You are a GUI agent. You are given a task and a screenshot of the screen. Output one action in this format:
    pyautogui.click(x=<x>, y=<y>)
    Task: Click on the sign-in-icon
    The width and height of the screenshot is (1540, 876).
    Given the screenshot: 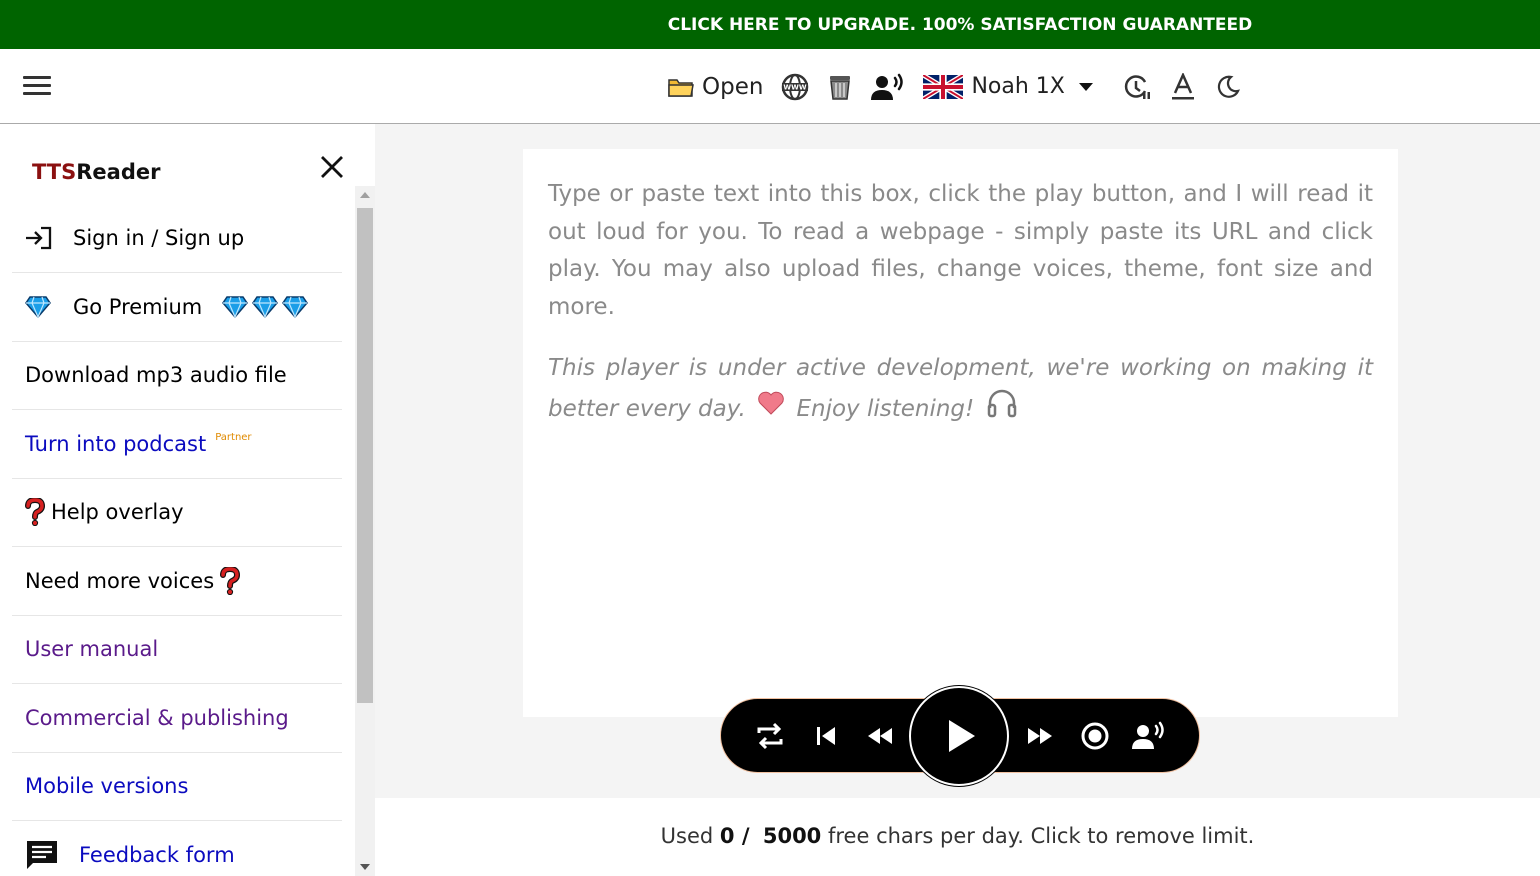 What is the action you would take?
    pyautogui.click(x=39, y=238)
    